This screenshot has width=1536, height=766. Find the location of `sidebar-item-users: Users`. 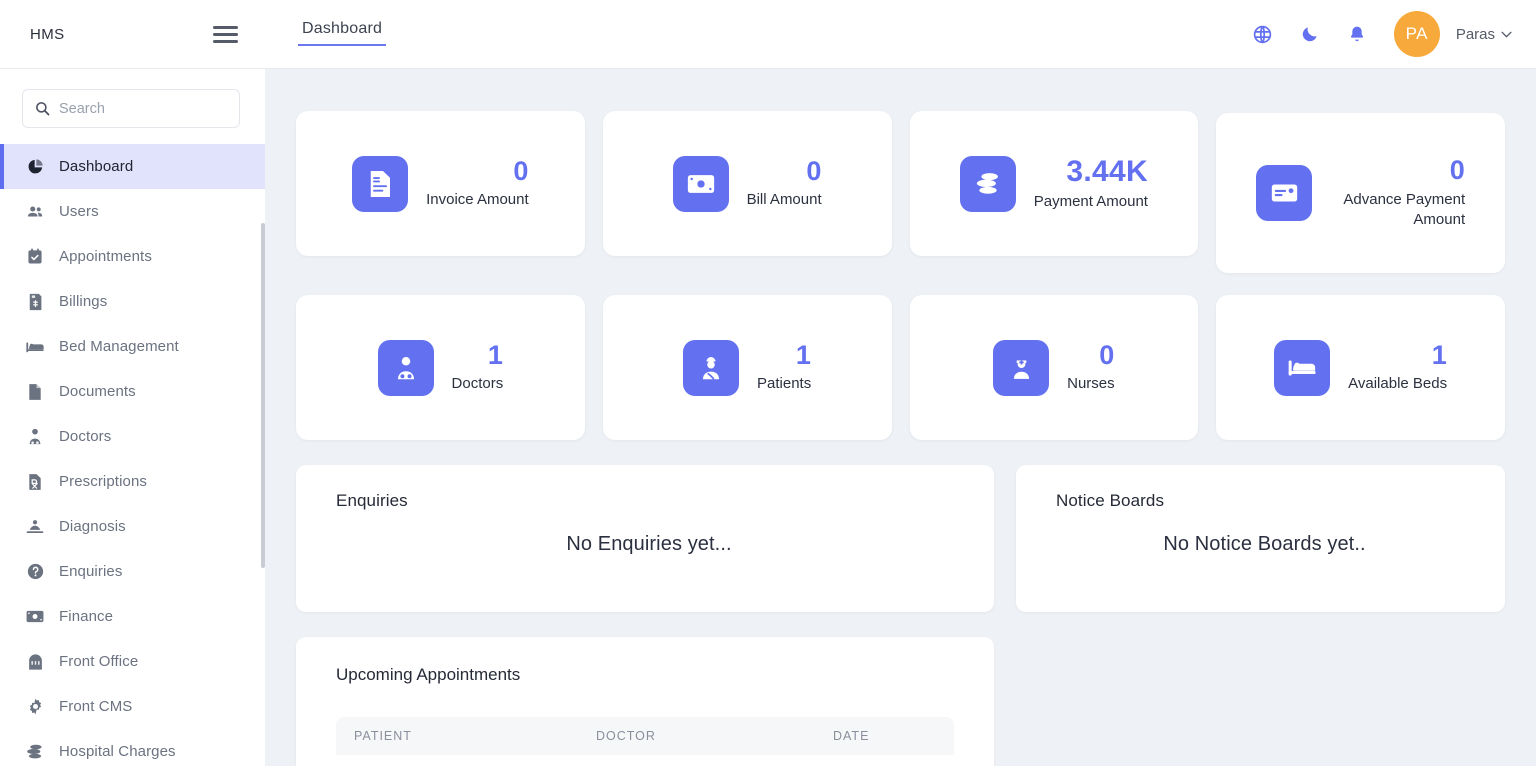

sidebar-item-users: Users is located at coordinates (132, 211).